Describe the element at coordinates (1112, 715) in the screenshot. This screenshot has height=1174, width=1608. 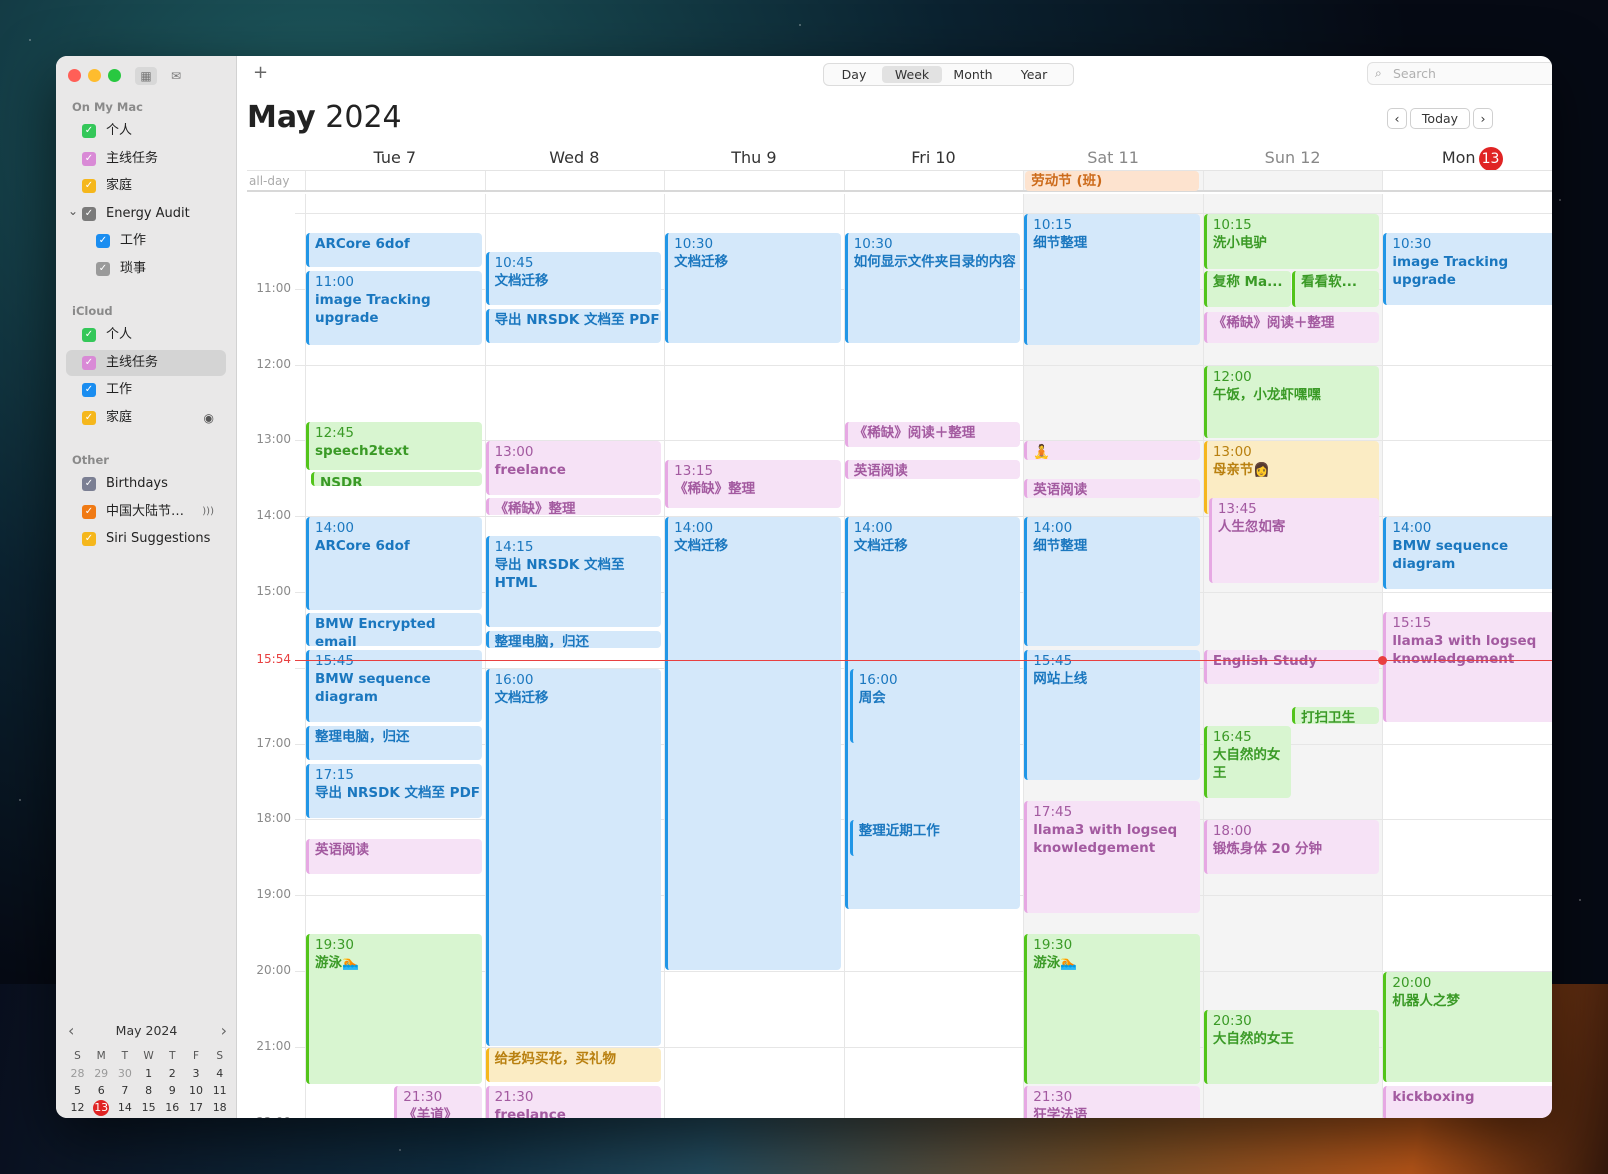
I see `calendar-event: 15:45 网站上线` at that location.